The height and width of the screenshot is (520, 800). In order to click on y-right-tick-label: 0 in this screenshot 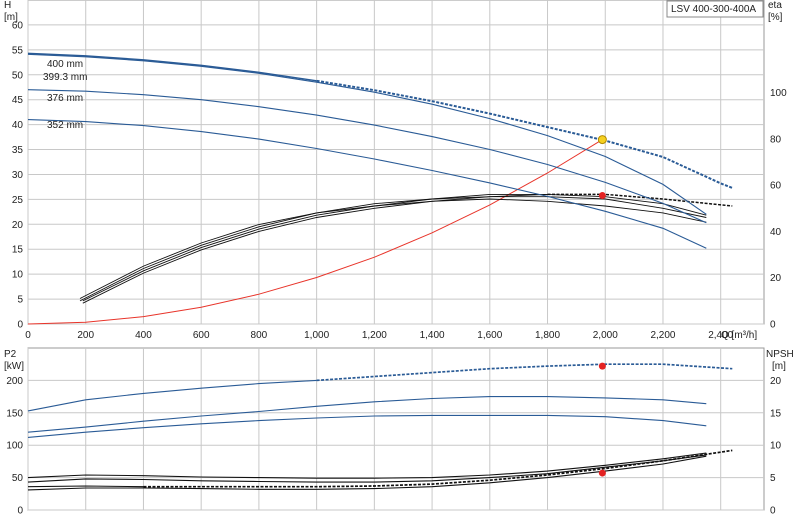, I will do `click(773, 325)`.